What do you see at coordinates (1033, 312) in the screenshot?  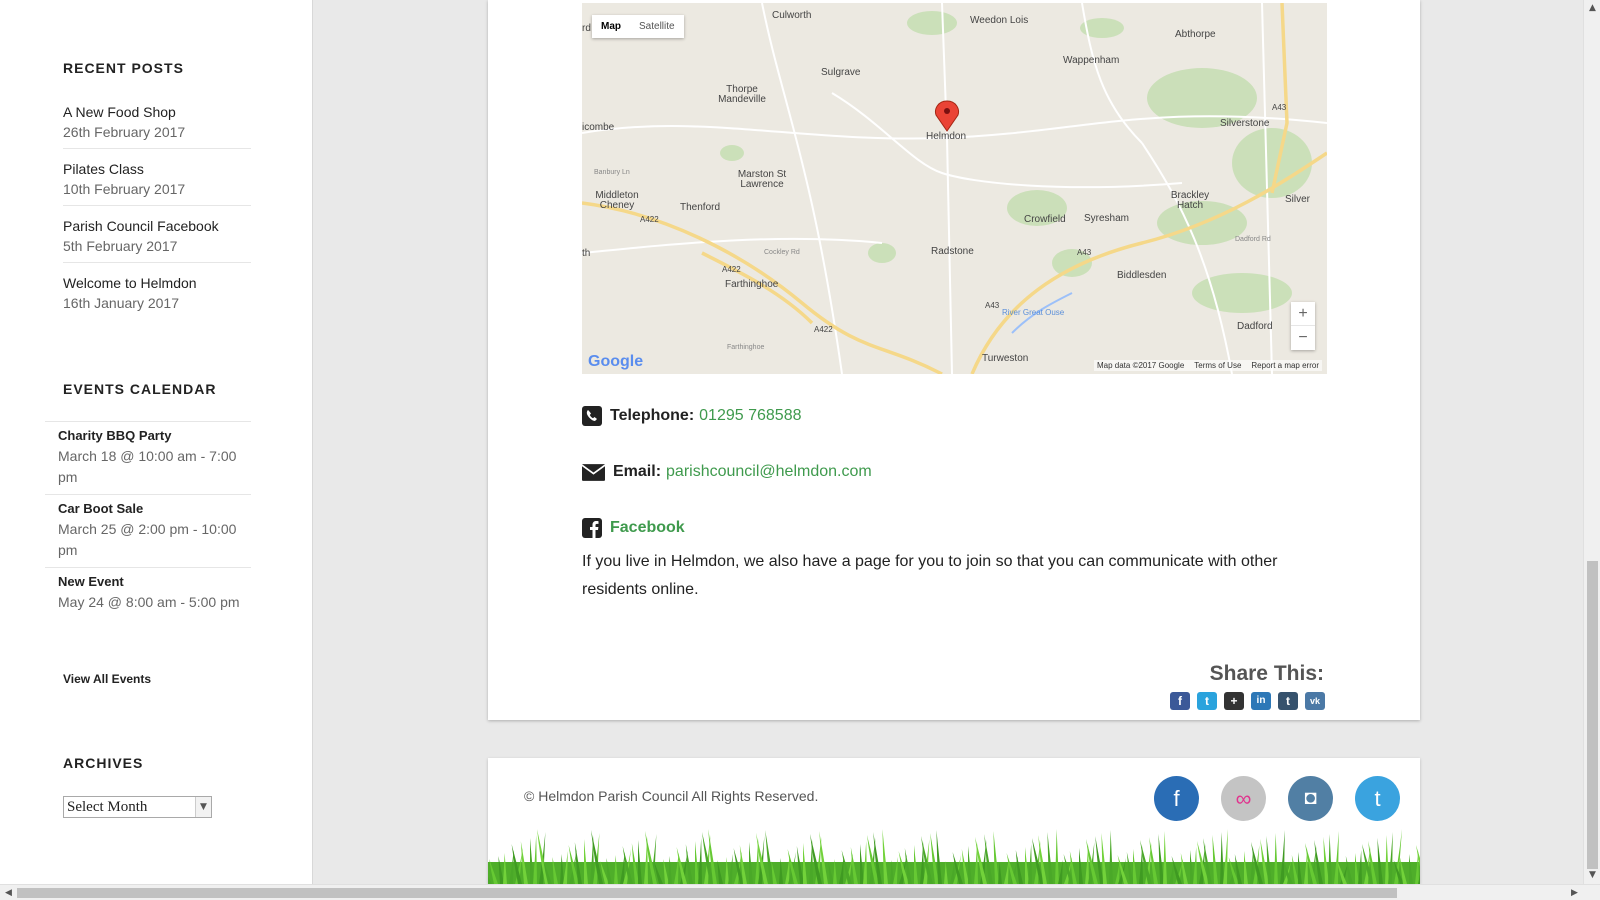 I see `map-river-label: River Great Ouse` at bounding box center [1033, 312].